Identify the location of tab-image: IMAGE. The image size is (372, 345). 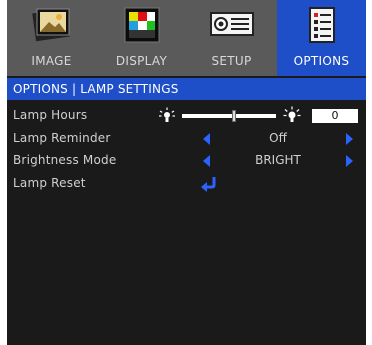
(51, 38).